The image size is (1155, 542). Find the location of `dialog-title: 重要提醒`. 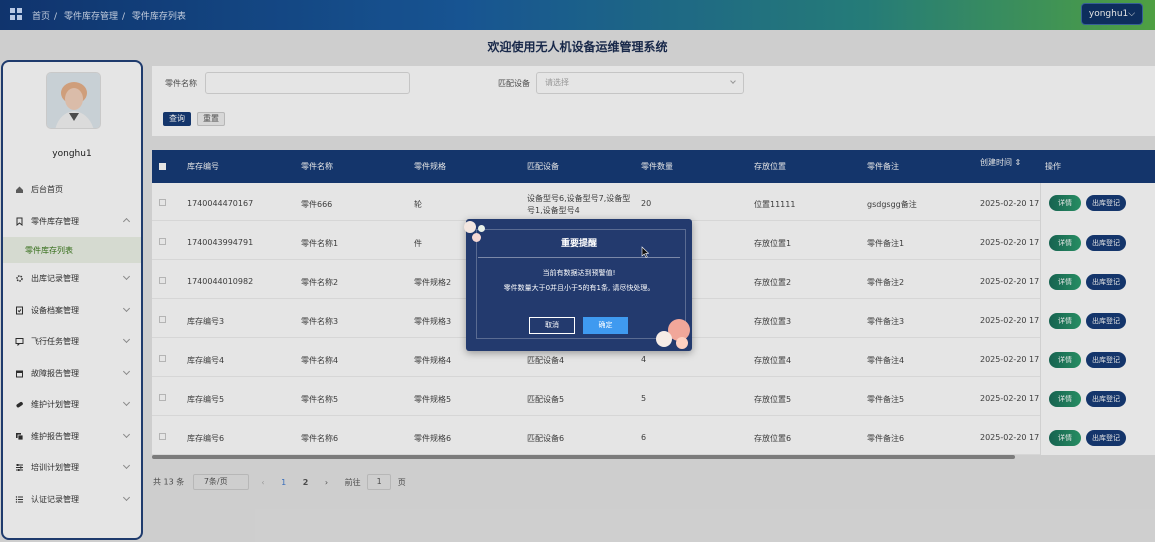

dialog-title: 重要提醒 is located at coordinates (578, 244).